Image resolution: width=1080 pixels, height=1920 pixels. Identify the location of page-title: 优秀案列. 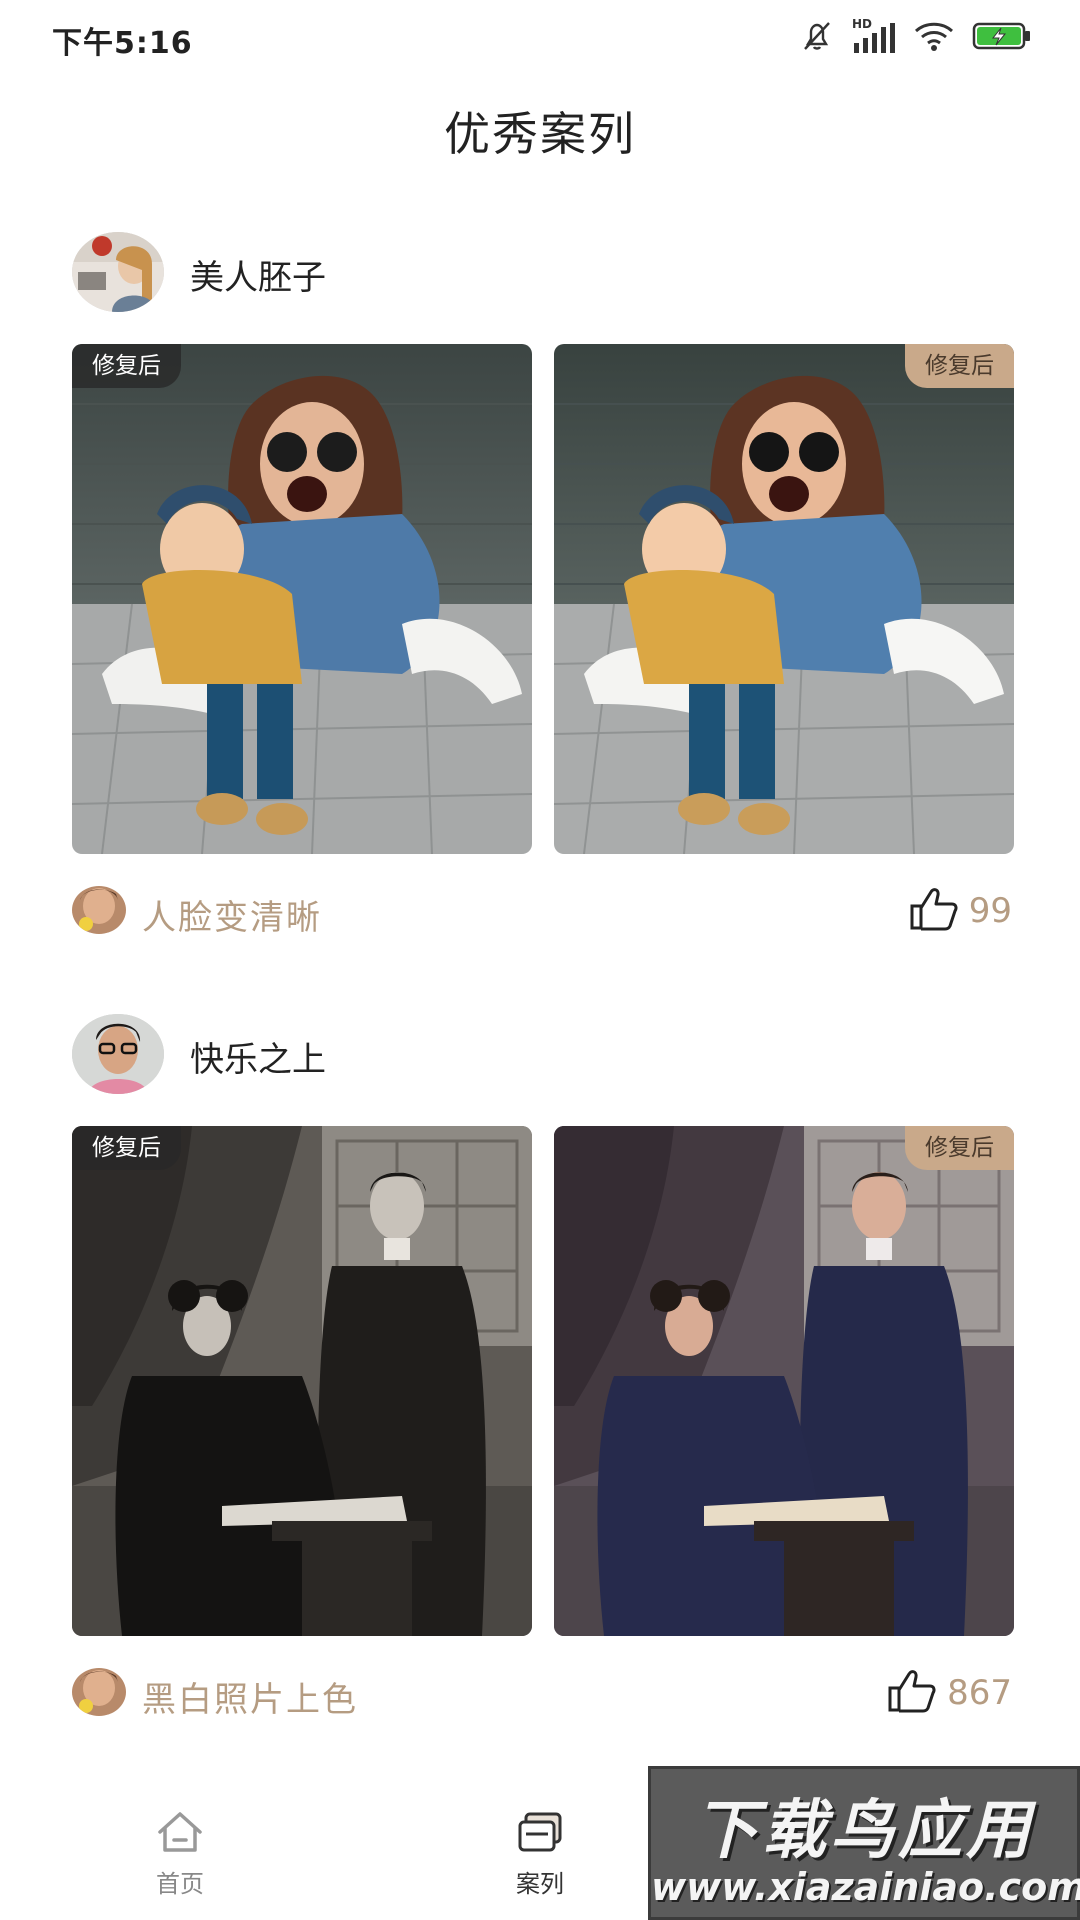
(540, 134).